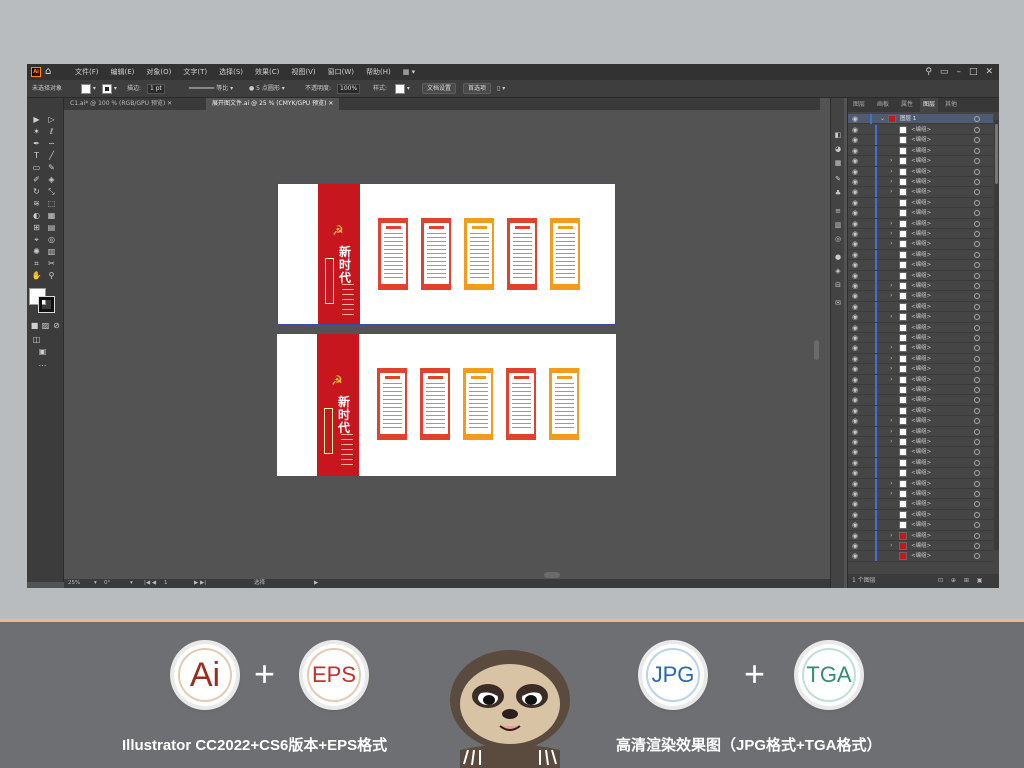  What do you see at coordinates (156, 88) in the screenshot?
I see `stroke-weight-field: 1 pt` at bounding box center [156, 88].